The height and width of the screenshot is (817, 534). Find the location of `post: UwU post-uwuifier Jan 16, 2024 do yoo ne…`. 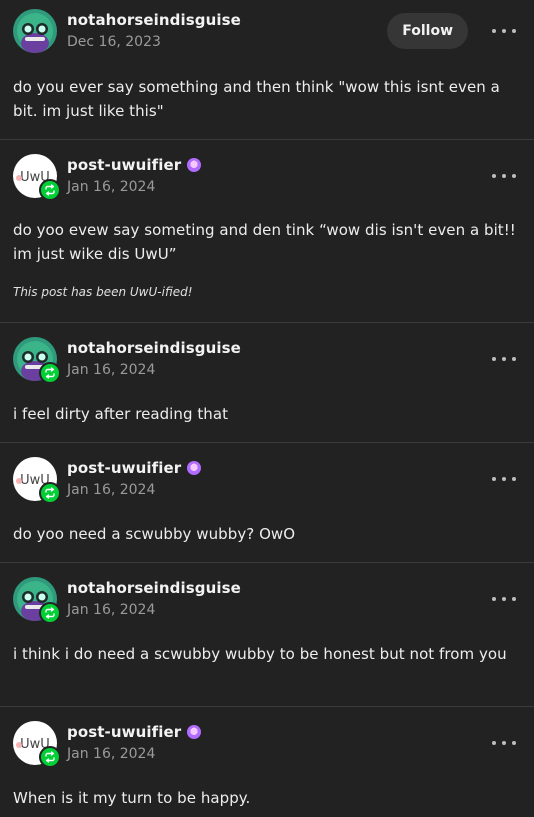

post: UwU post-uwuifier Jan 16, 2024 do yoo ne… is located at coordinates (267, 502).